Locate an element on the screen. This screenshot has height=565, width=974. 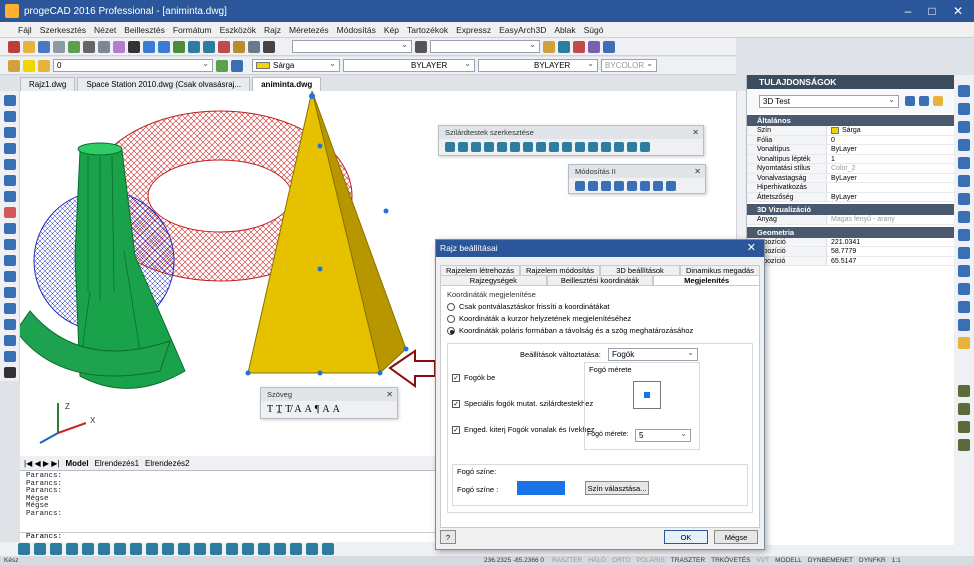
palette-header: Módosítás II ✕ is located at coordinates (637, 171).